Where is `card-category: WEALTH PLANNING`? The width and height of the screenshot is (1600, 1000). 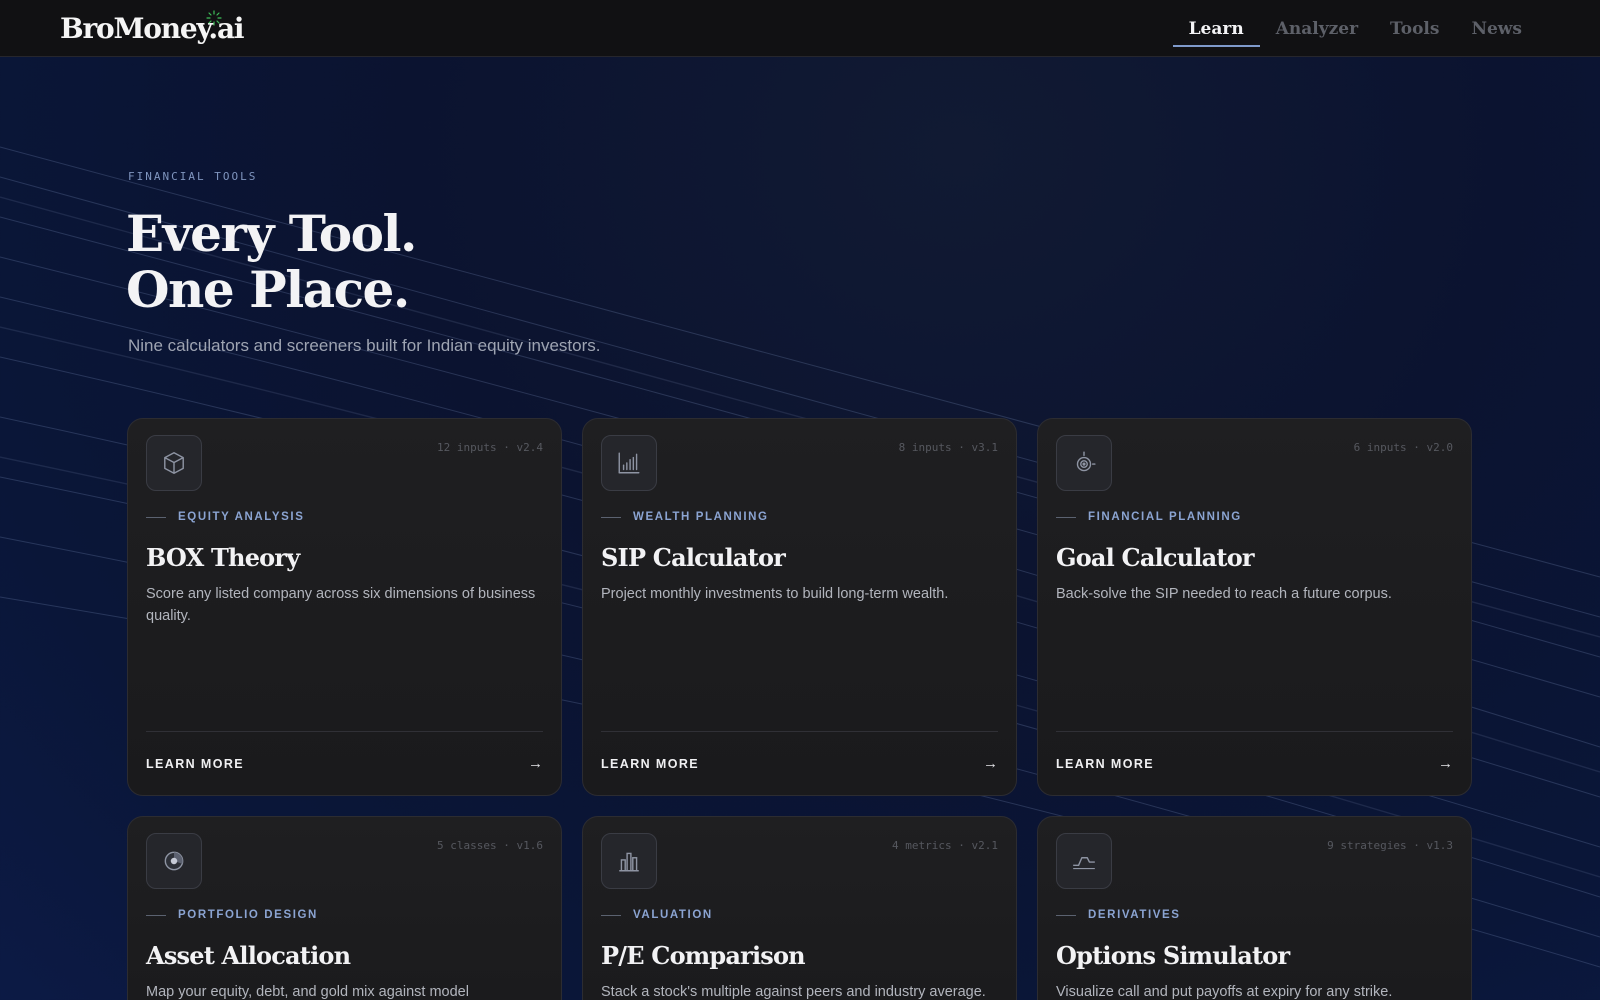
card-category: WEALTH PLANNING is located at coordinates (685, 517).